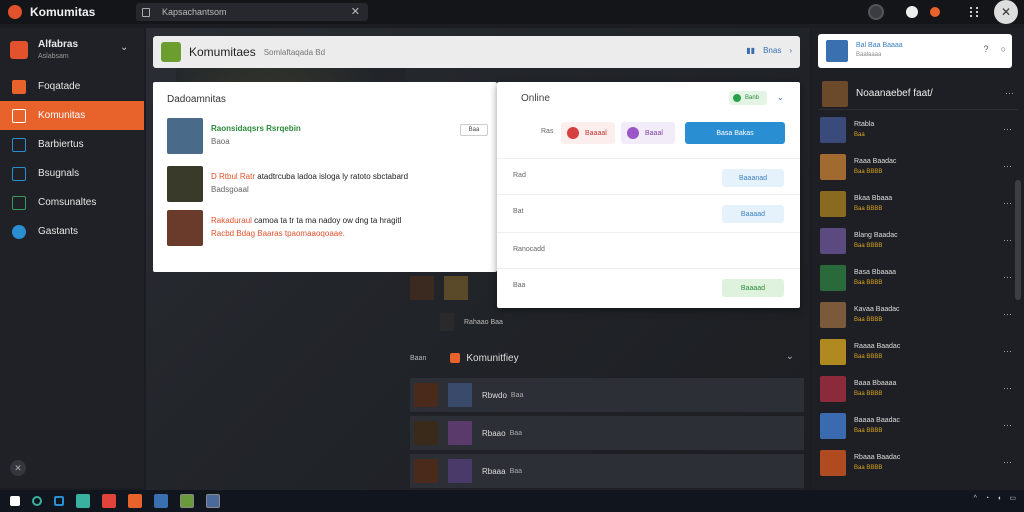  What do you see at coordinates (1006, 12) in the screenshot?
I see `close-icon: ✕` at bounding box center [1006, 12].